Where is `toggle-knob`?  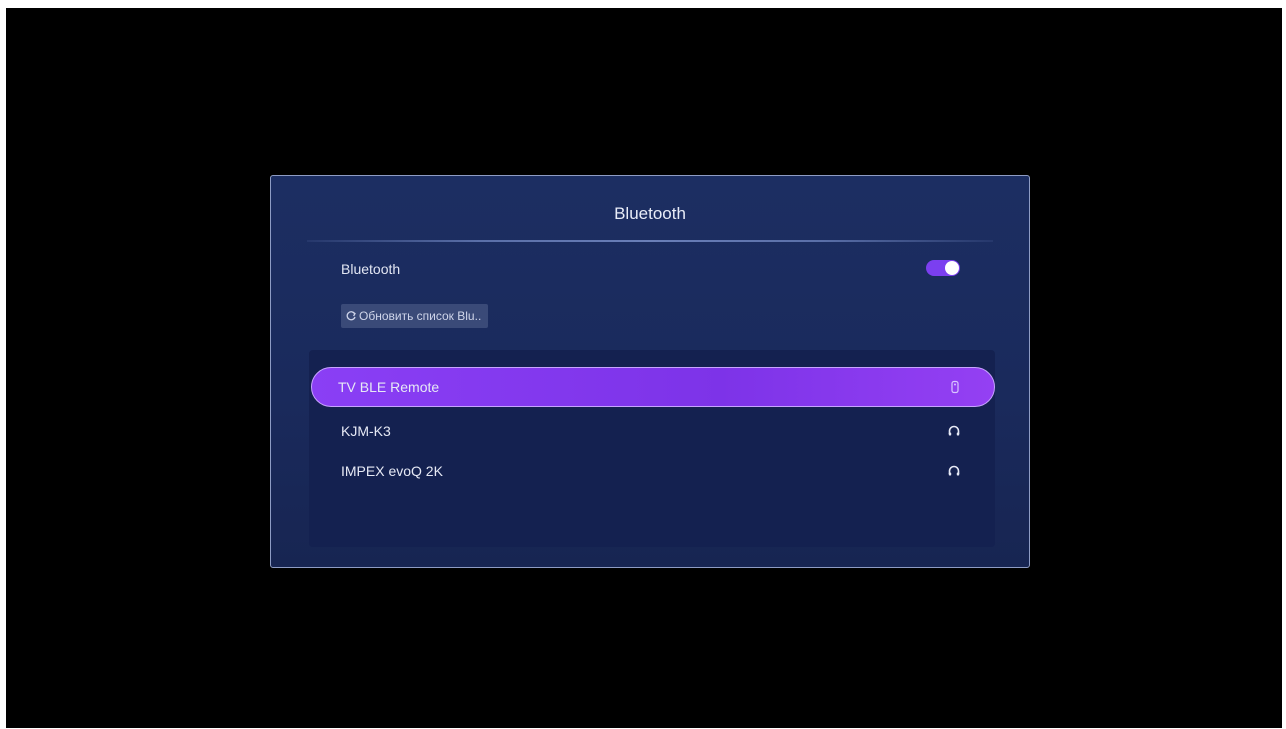 toggle-knob is located at coordinates (952, 268).